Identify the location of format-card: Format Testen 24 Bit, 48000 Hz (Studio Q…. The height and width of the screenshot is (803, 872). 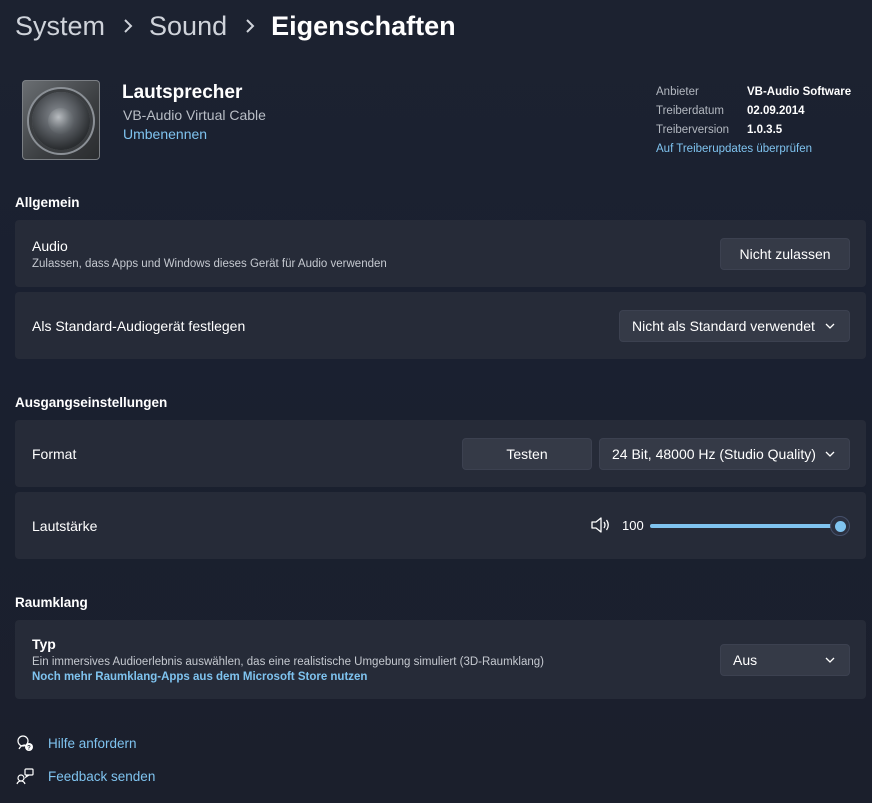
(440, 453).